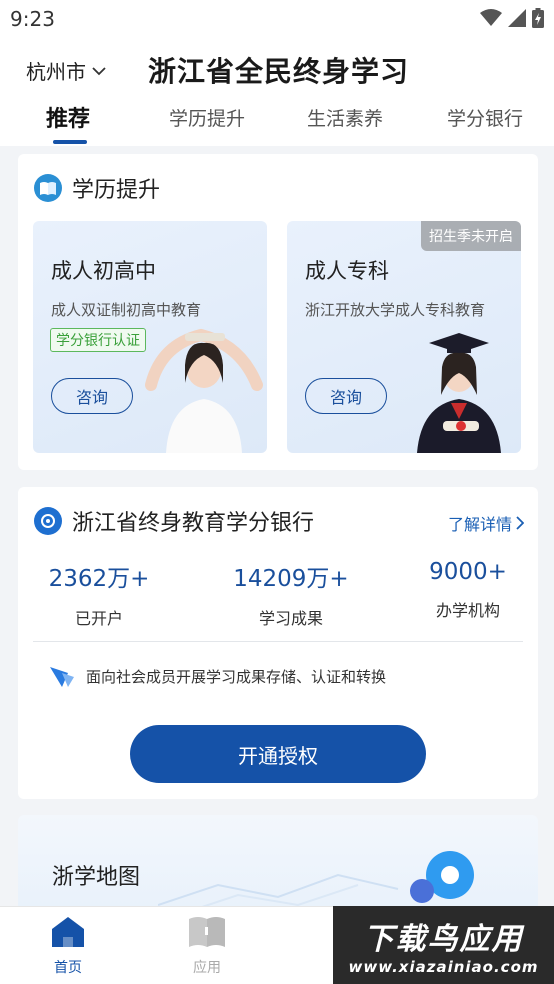  Describe the element at coordinates (279, 71) in the screenshot. I see `page-title: 浙江省全民终身学习` at that location.